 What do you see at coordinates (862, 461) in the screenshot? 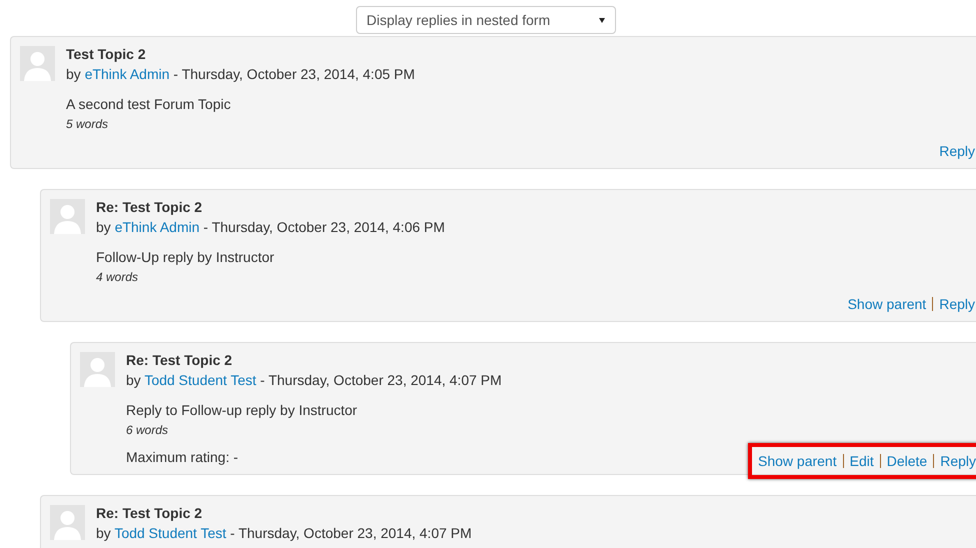
I see `post-action-link: Edit` at bounding box center [862, 461].